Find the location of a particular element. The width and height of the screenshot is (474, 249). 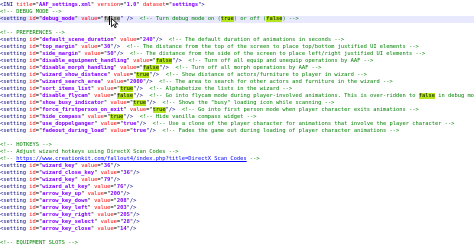

code-token: side_margin is located at coordinates (60, 54).